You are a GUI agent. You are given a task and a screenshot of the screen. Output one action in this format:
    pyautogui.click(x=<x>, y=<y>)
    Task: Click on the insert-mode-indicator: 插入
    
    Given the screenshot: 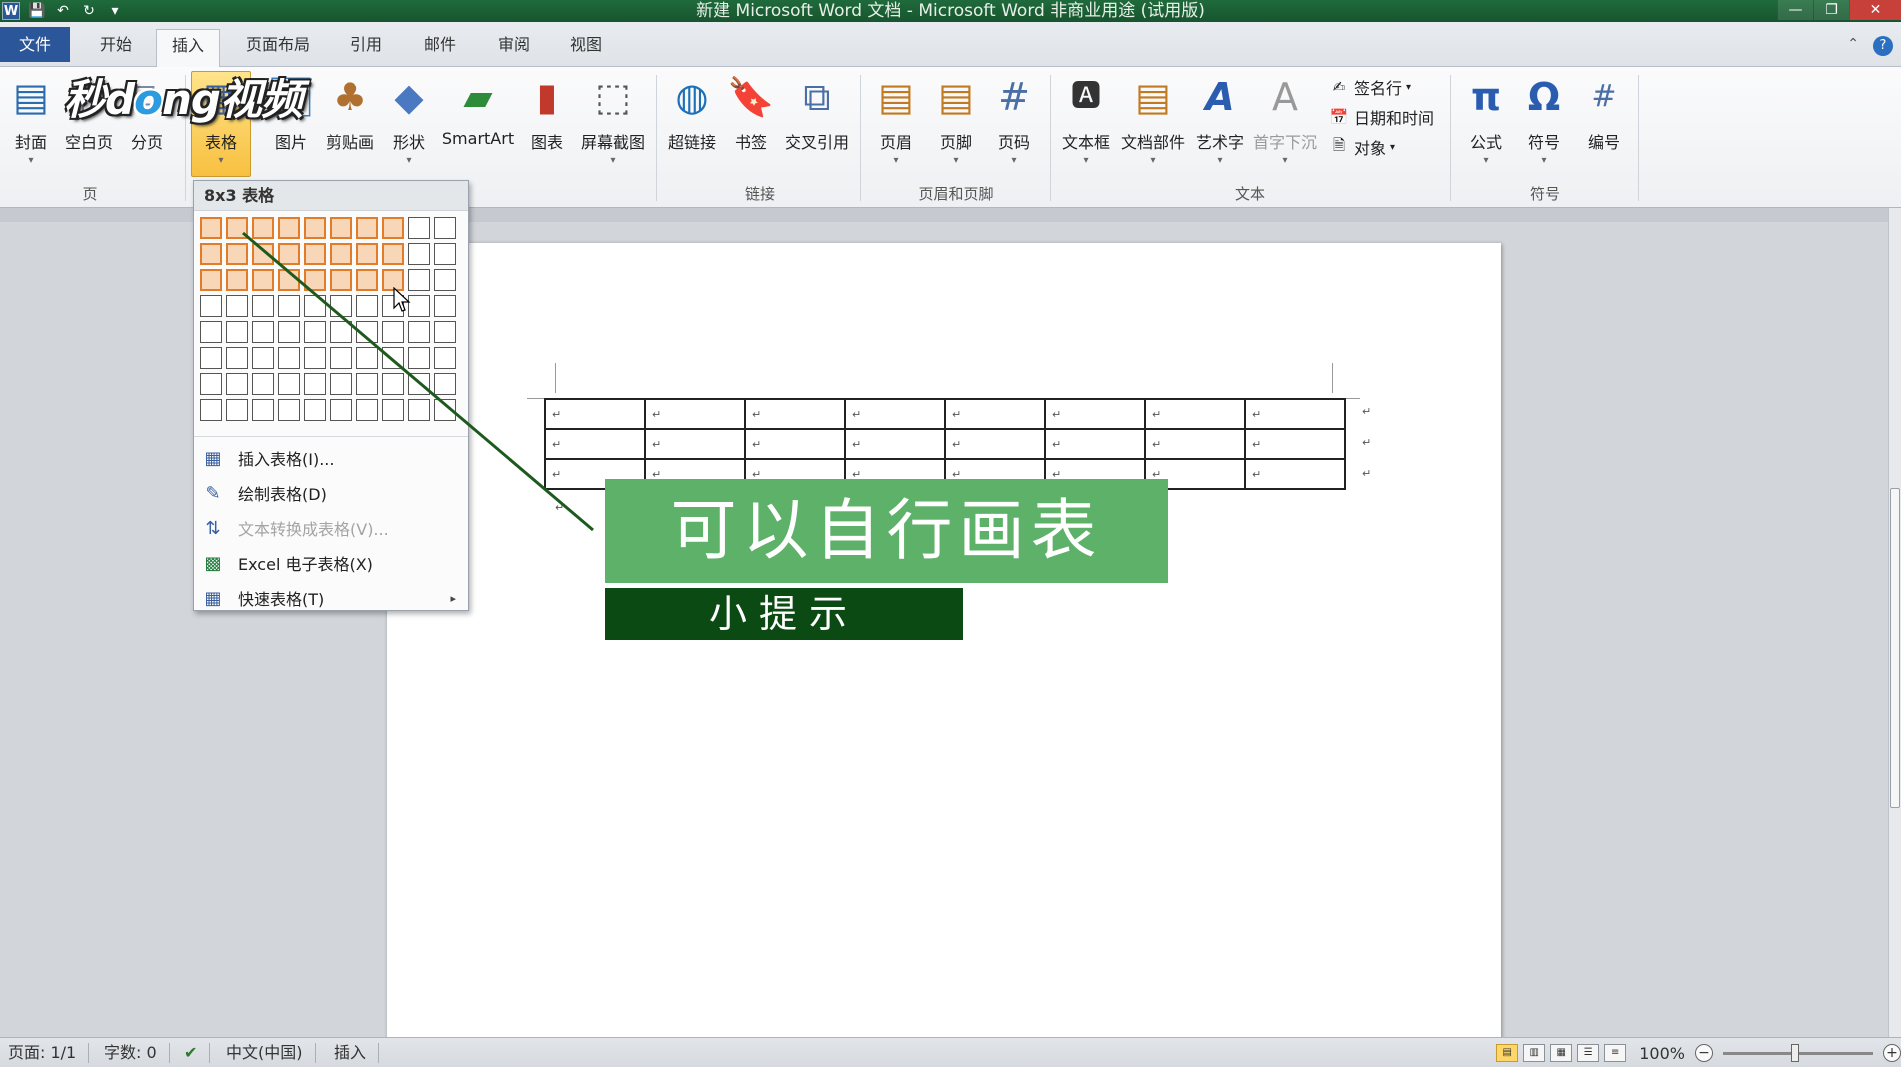 What is the action you would take?
    pyautogui.click(x=357, y=1053)
    